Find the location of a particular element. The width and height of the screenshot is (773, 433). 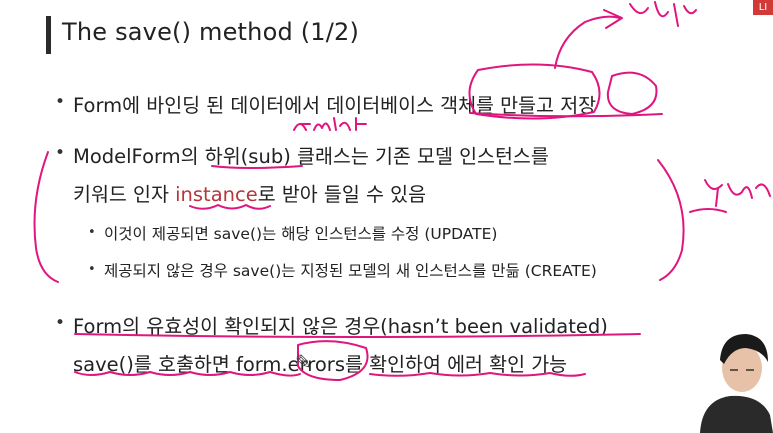

handwriting-top-ink is located at coordinates (663, 14).